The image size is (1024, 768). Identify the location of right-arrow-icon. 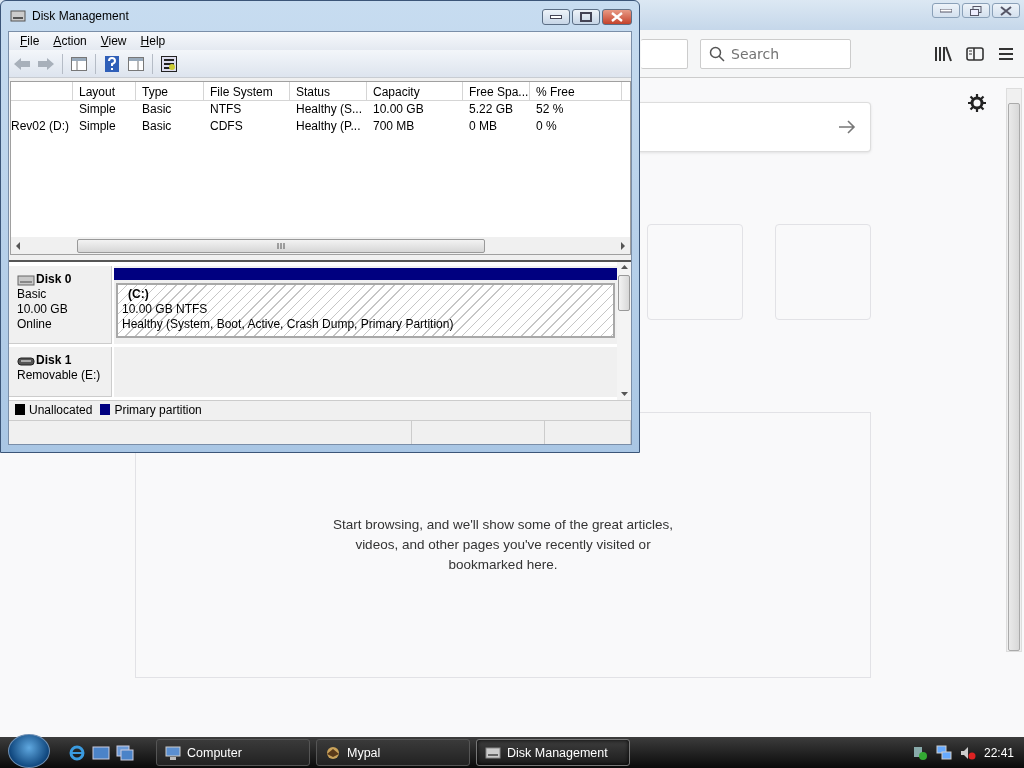
(623, 245).